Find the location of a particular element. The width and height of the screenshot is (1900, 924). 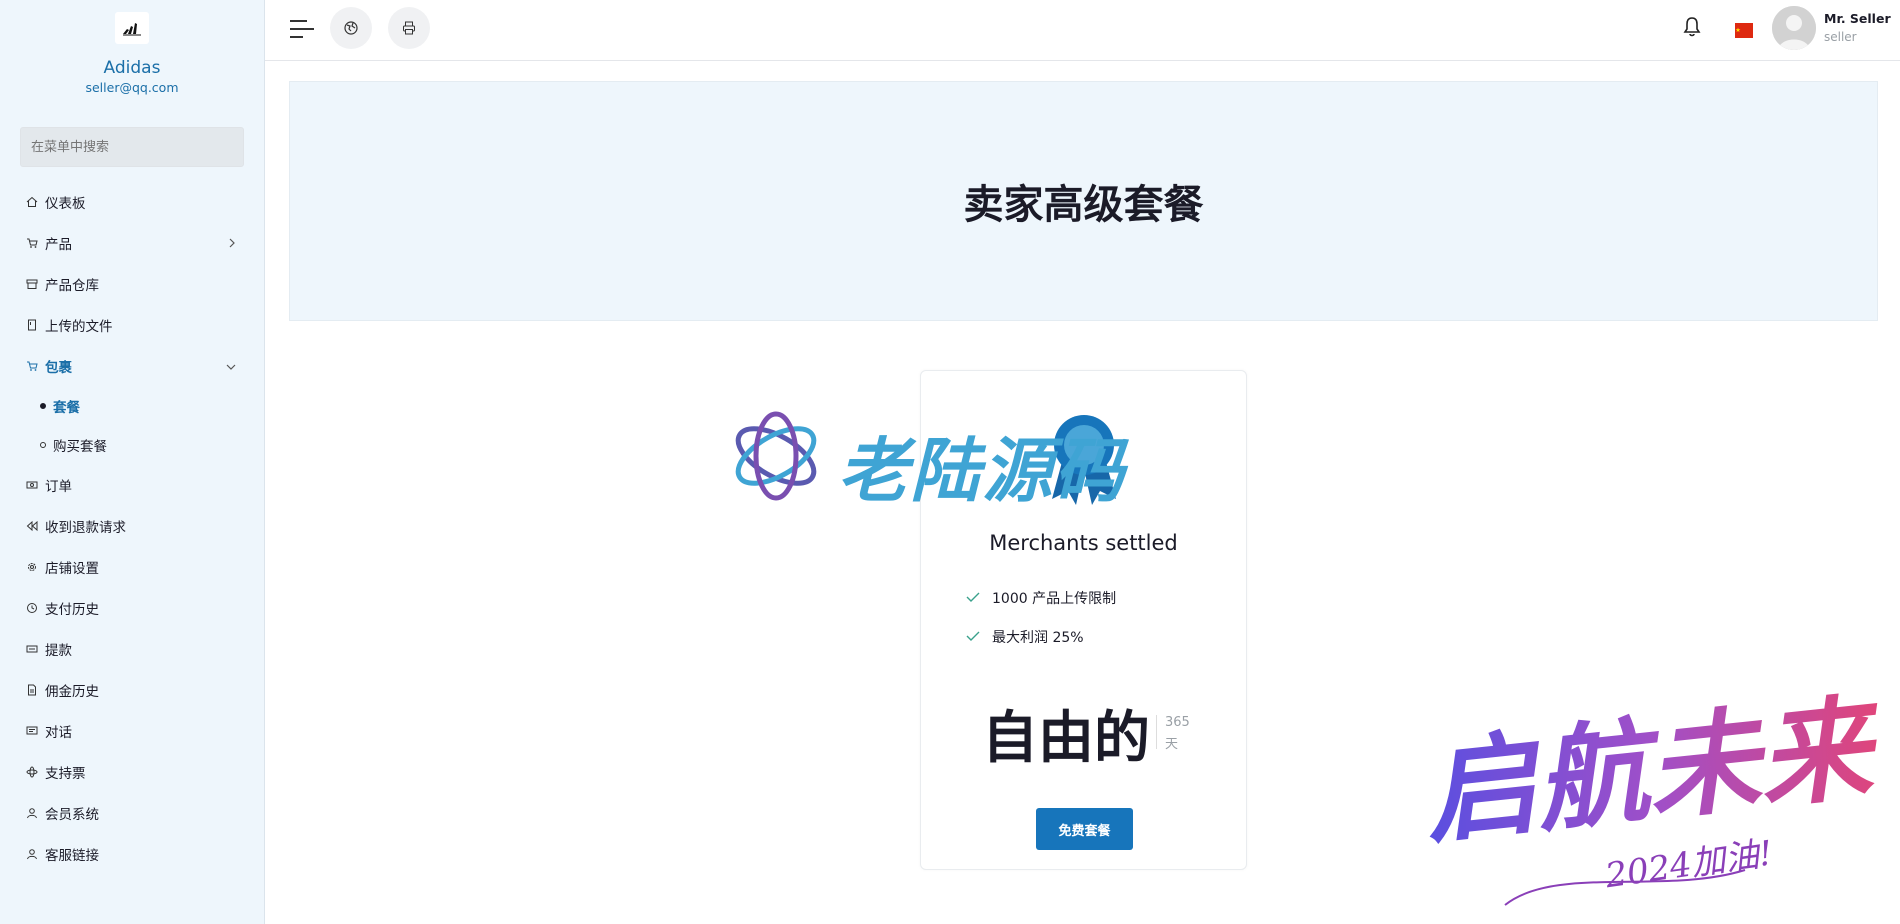

sidebar-item-label: 提款 is located at coordinates (58, 650).